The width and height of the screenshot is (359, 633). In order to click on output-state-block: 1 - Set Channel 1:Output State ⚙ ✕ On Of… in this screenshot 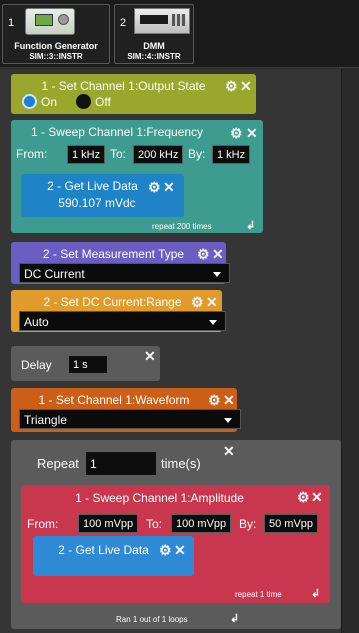, I will do `click(133, 94)`.